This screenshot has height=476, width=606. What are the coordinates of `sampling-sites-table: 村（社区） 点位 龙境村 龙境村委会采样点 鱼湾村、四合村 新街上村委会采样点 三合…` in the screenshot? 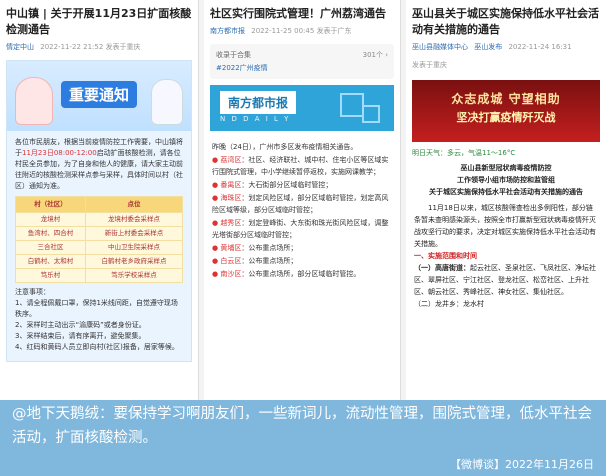 It's located at (99, 239).